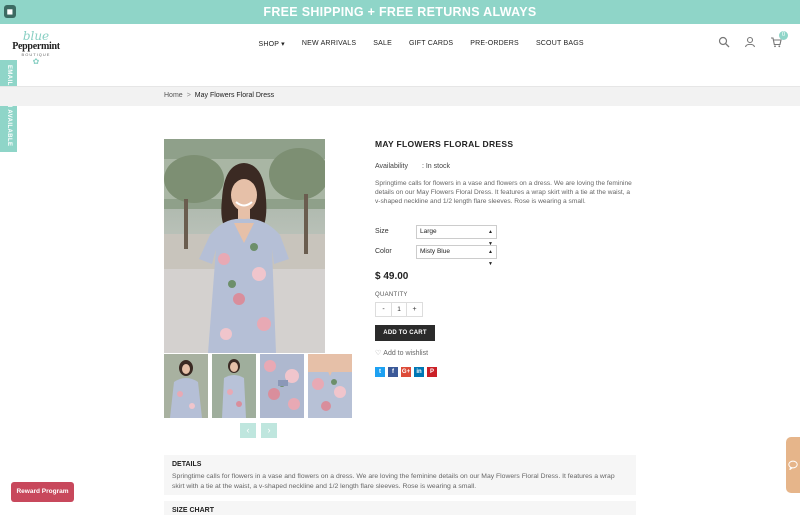 The height and width of the screenshot is (515, 800). I want to click on cart-icon: 0, so click(779, 39).